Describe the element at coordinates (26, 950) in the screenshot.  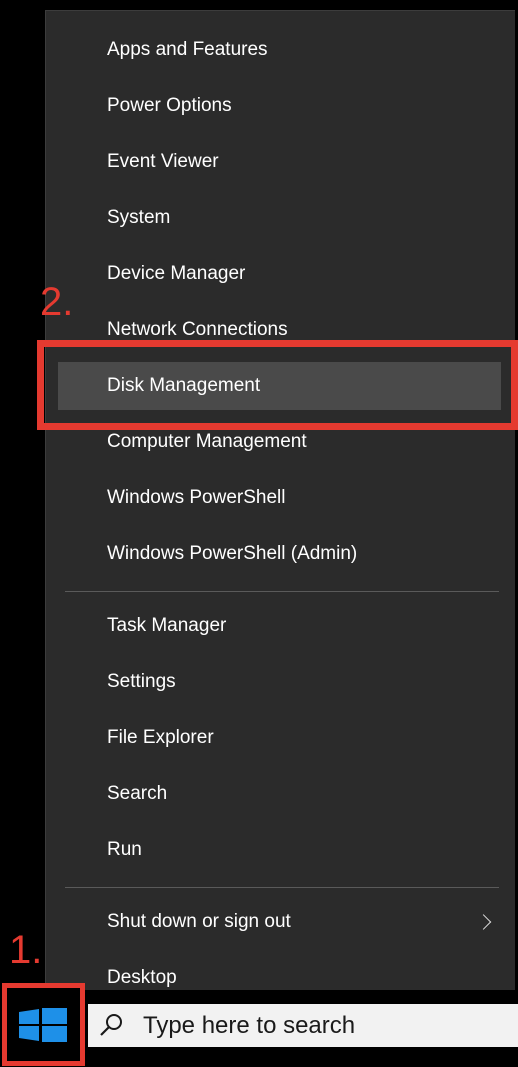
I see `annotation-step-1: 1.` at that location.